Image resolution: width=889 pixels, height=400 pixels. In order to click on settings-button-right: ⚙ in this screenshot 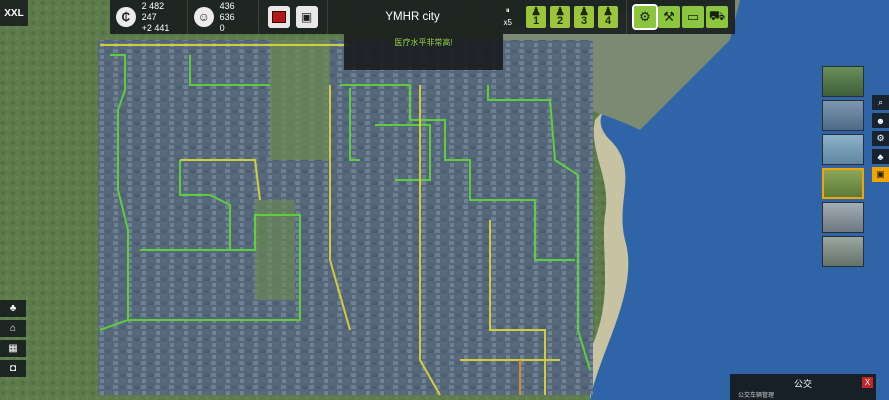, I will do `click(880, 138)`.